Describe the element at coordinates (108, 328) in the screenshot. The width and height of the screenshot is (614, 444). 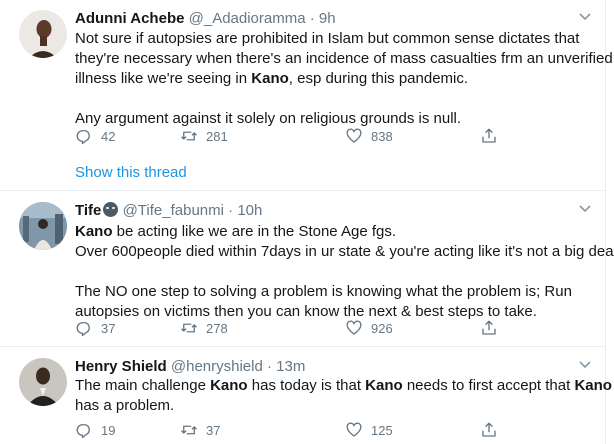
I see `reply-count: 37` at that location.